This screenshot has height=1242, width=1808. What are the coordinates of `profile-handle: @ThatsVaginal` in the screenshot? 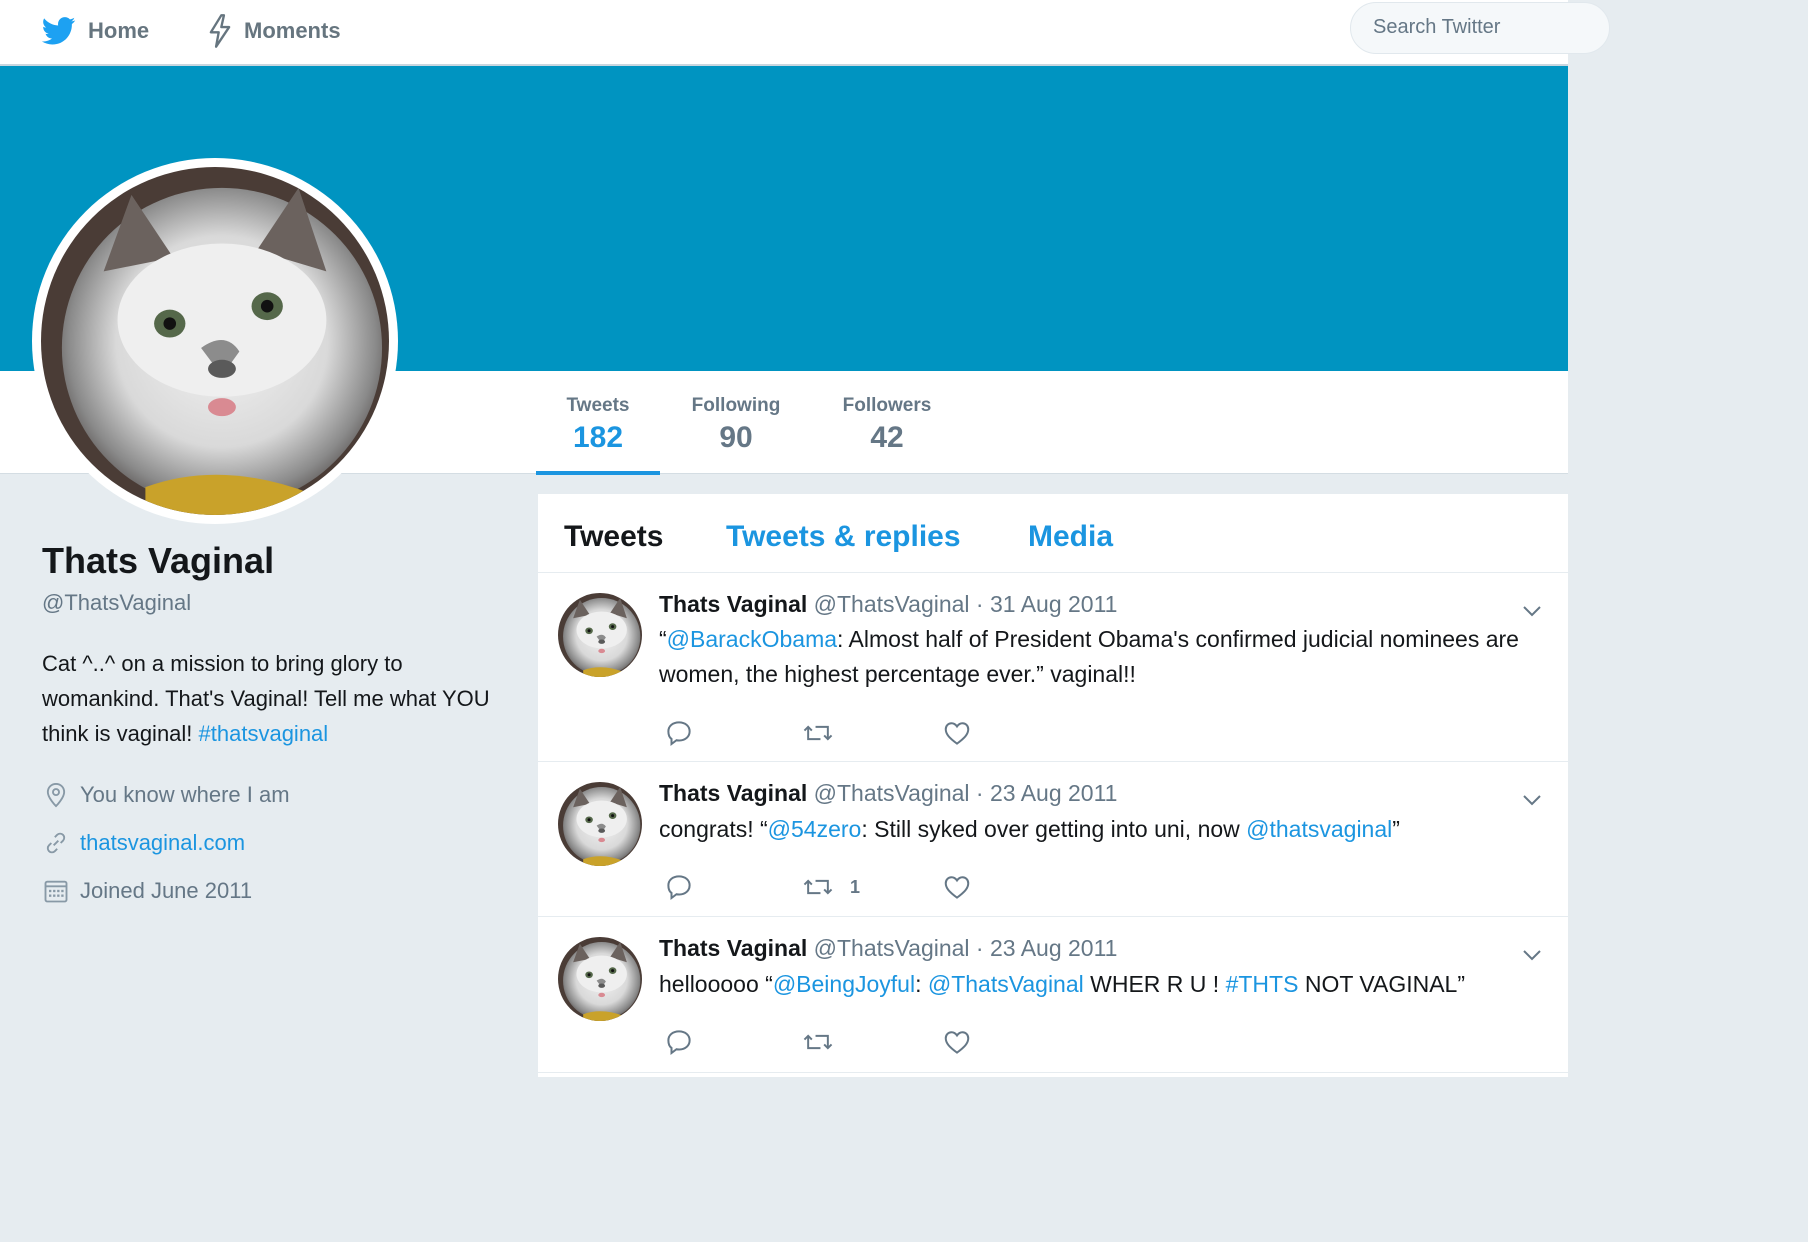 It's located at (277, 603).